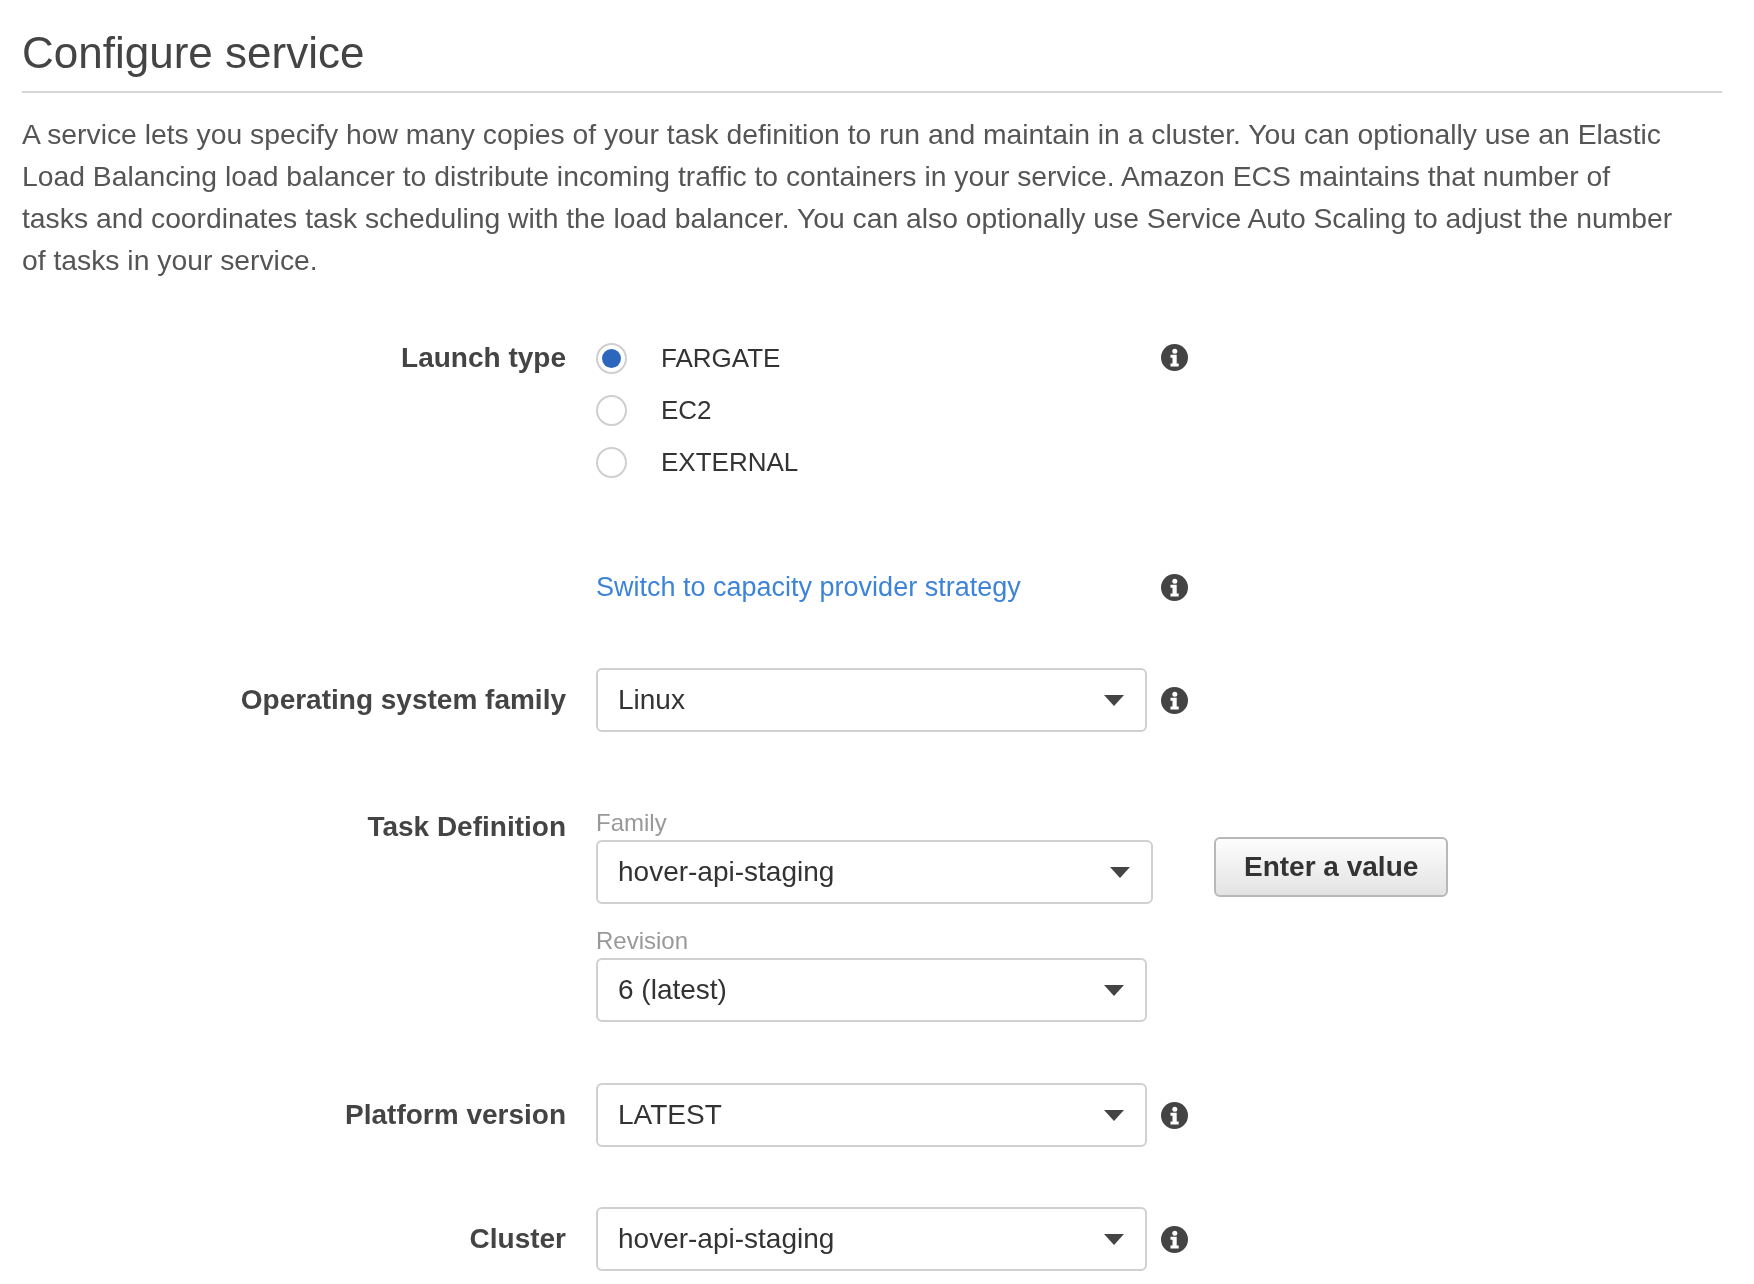 This screenshot has height=1284, width=1754. Describe the element at coordinates (517, 1239) in the screenshot. I see `field-label: Cluster` at that location.